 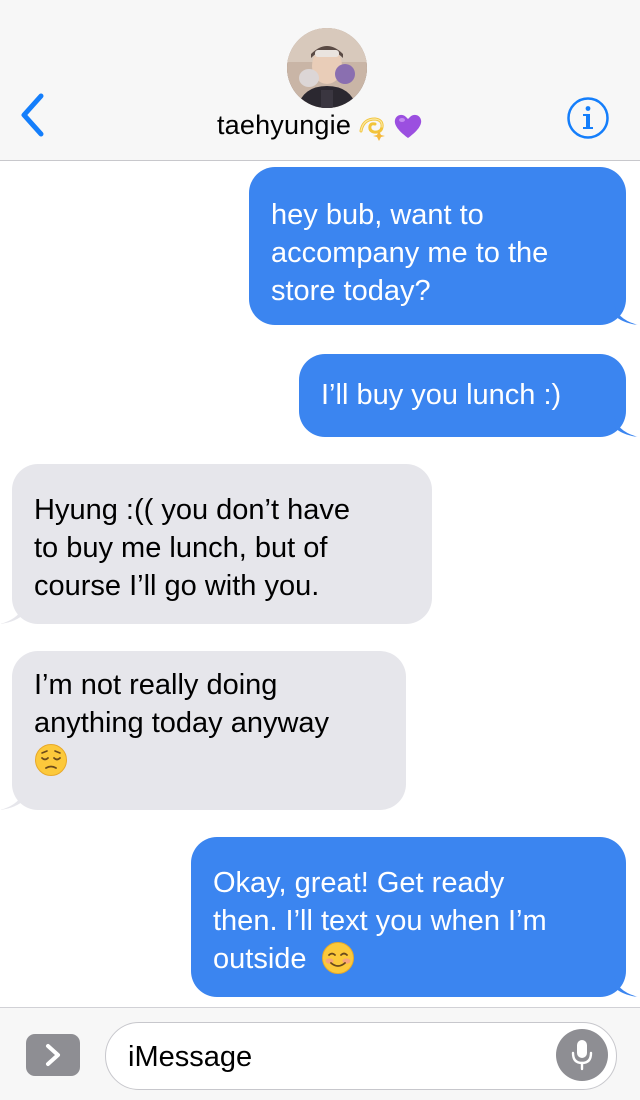 I want to click on imessage-field, so click(x=361, y=1056).